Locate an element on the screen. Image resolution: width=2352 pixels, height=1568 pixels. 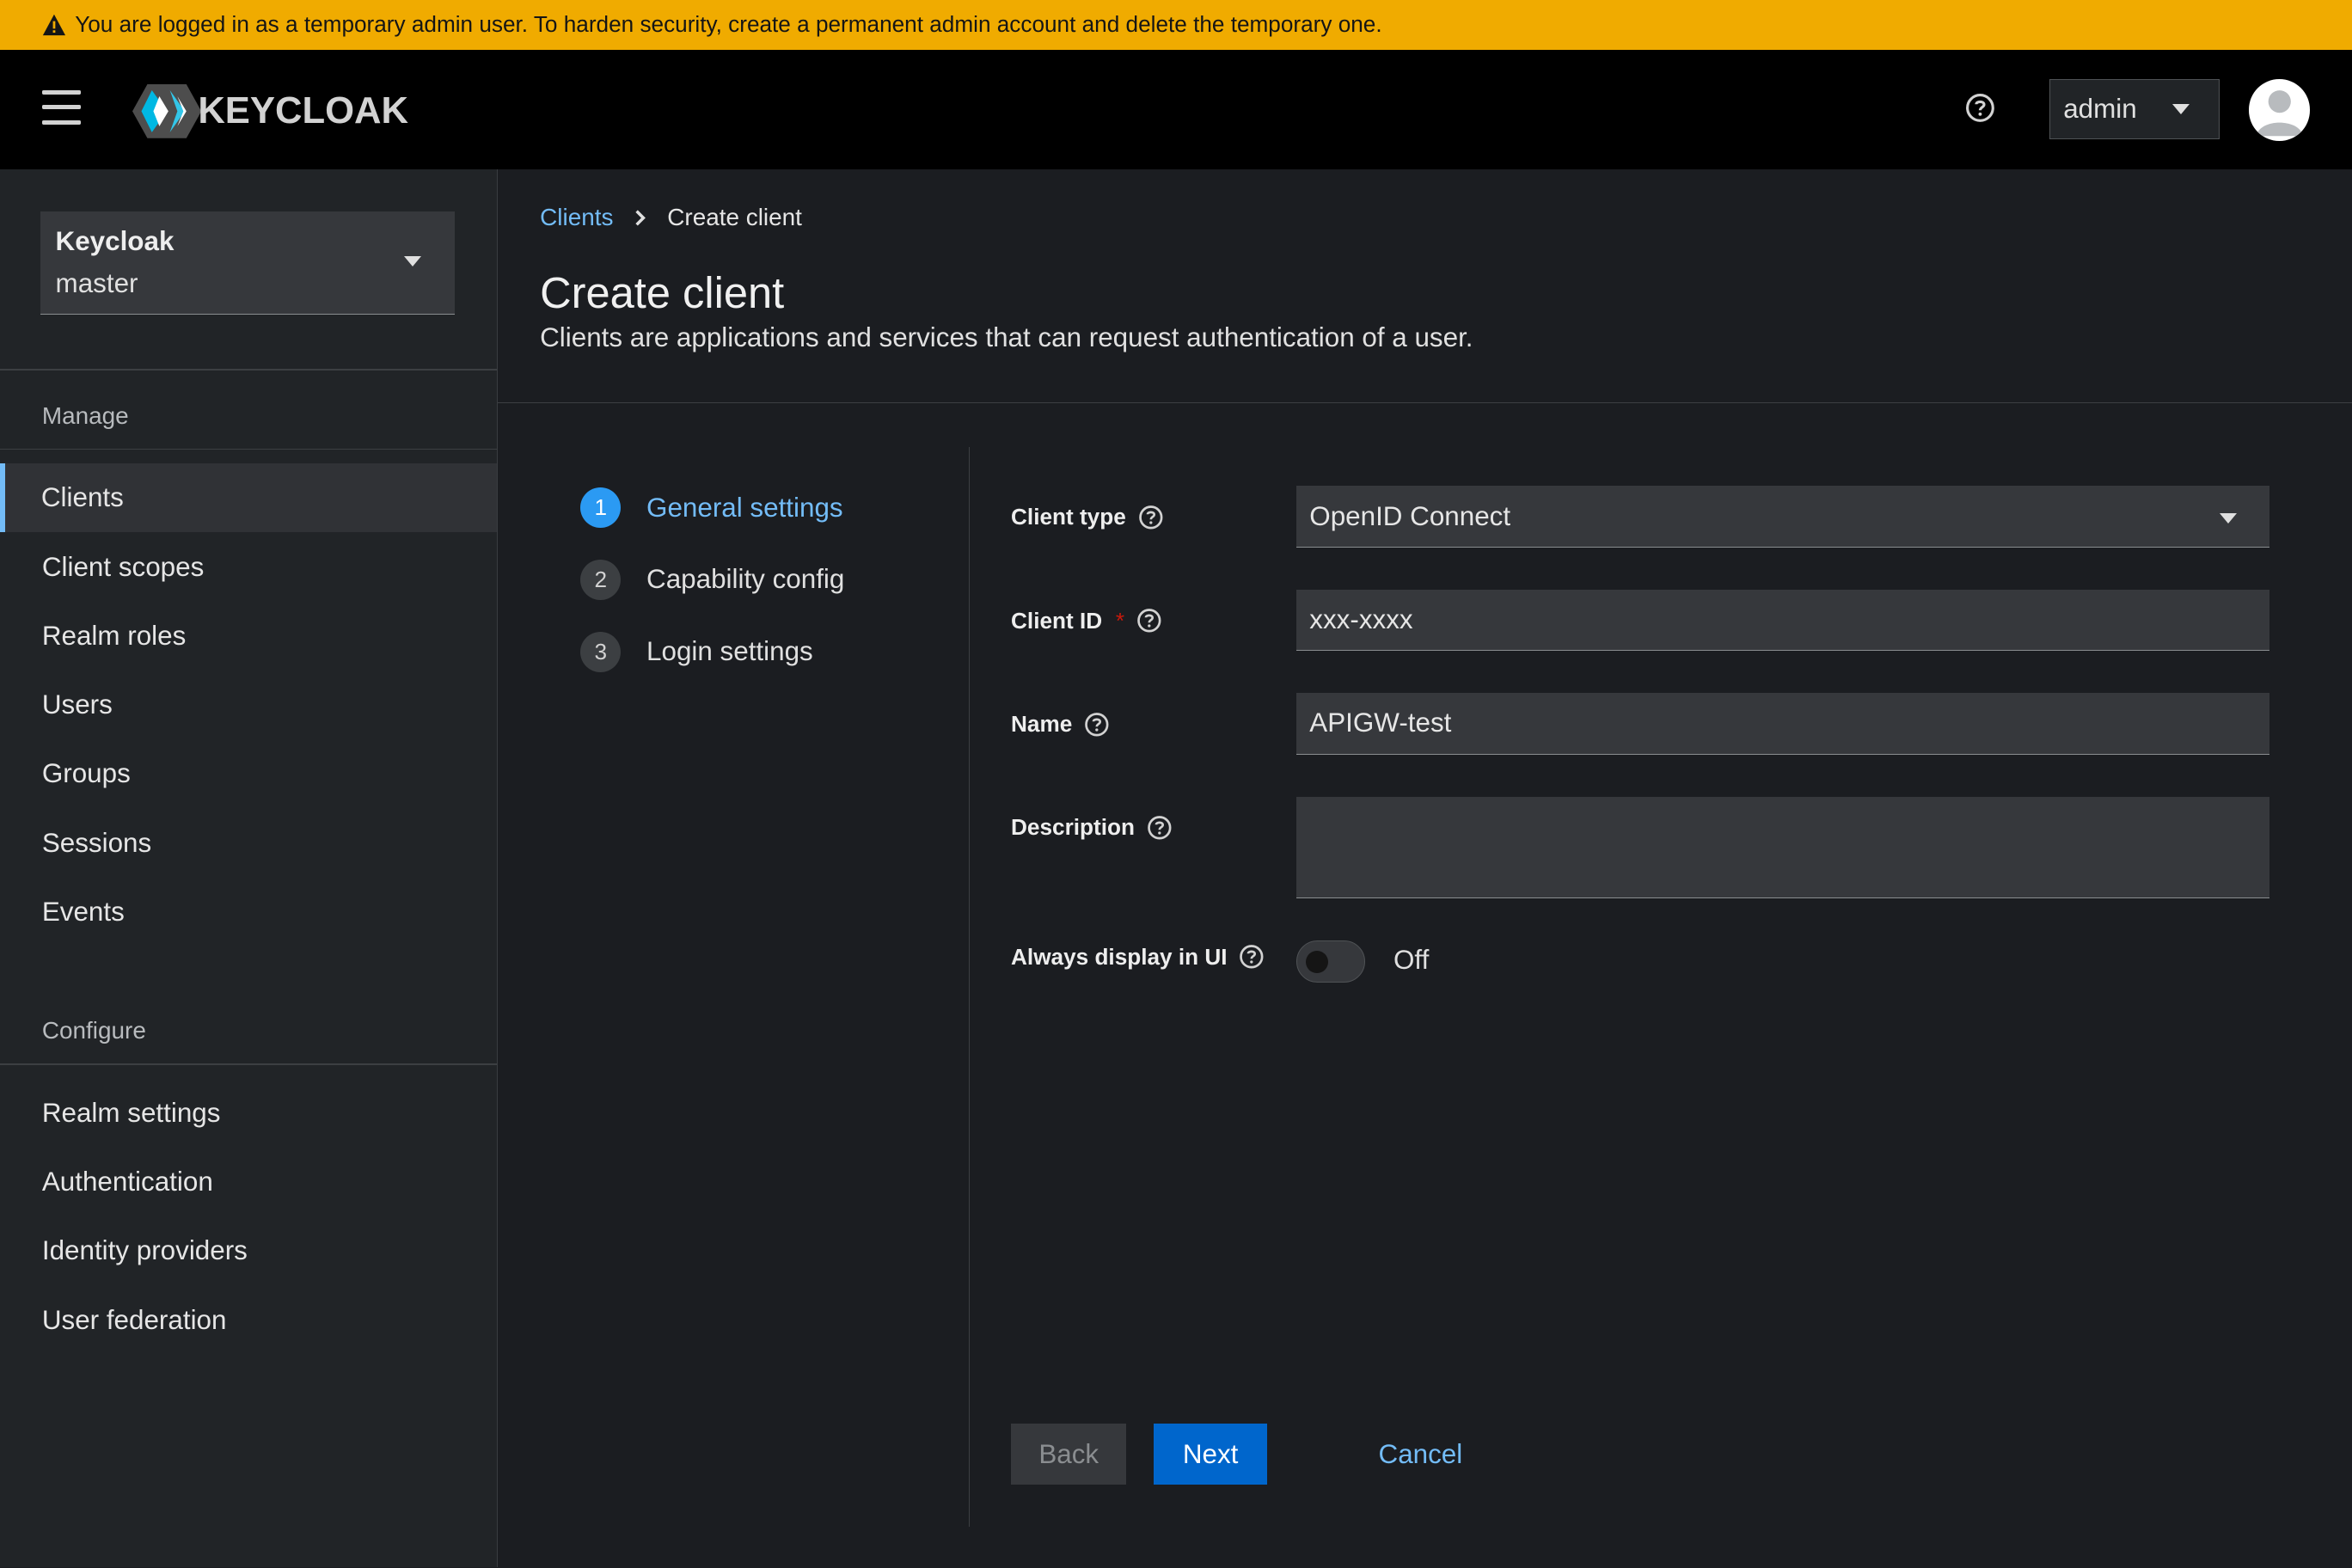
next-button: Next is located at coordinates (1210, 1454).